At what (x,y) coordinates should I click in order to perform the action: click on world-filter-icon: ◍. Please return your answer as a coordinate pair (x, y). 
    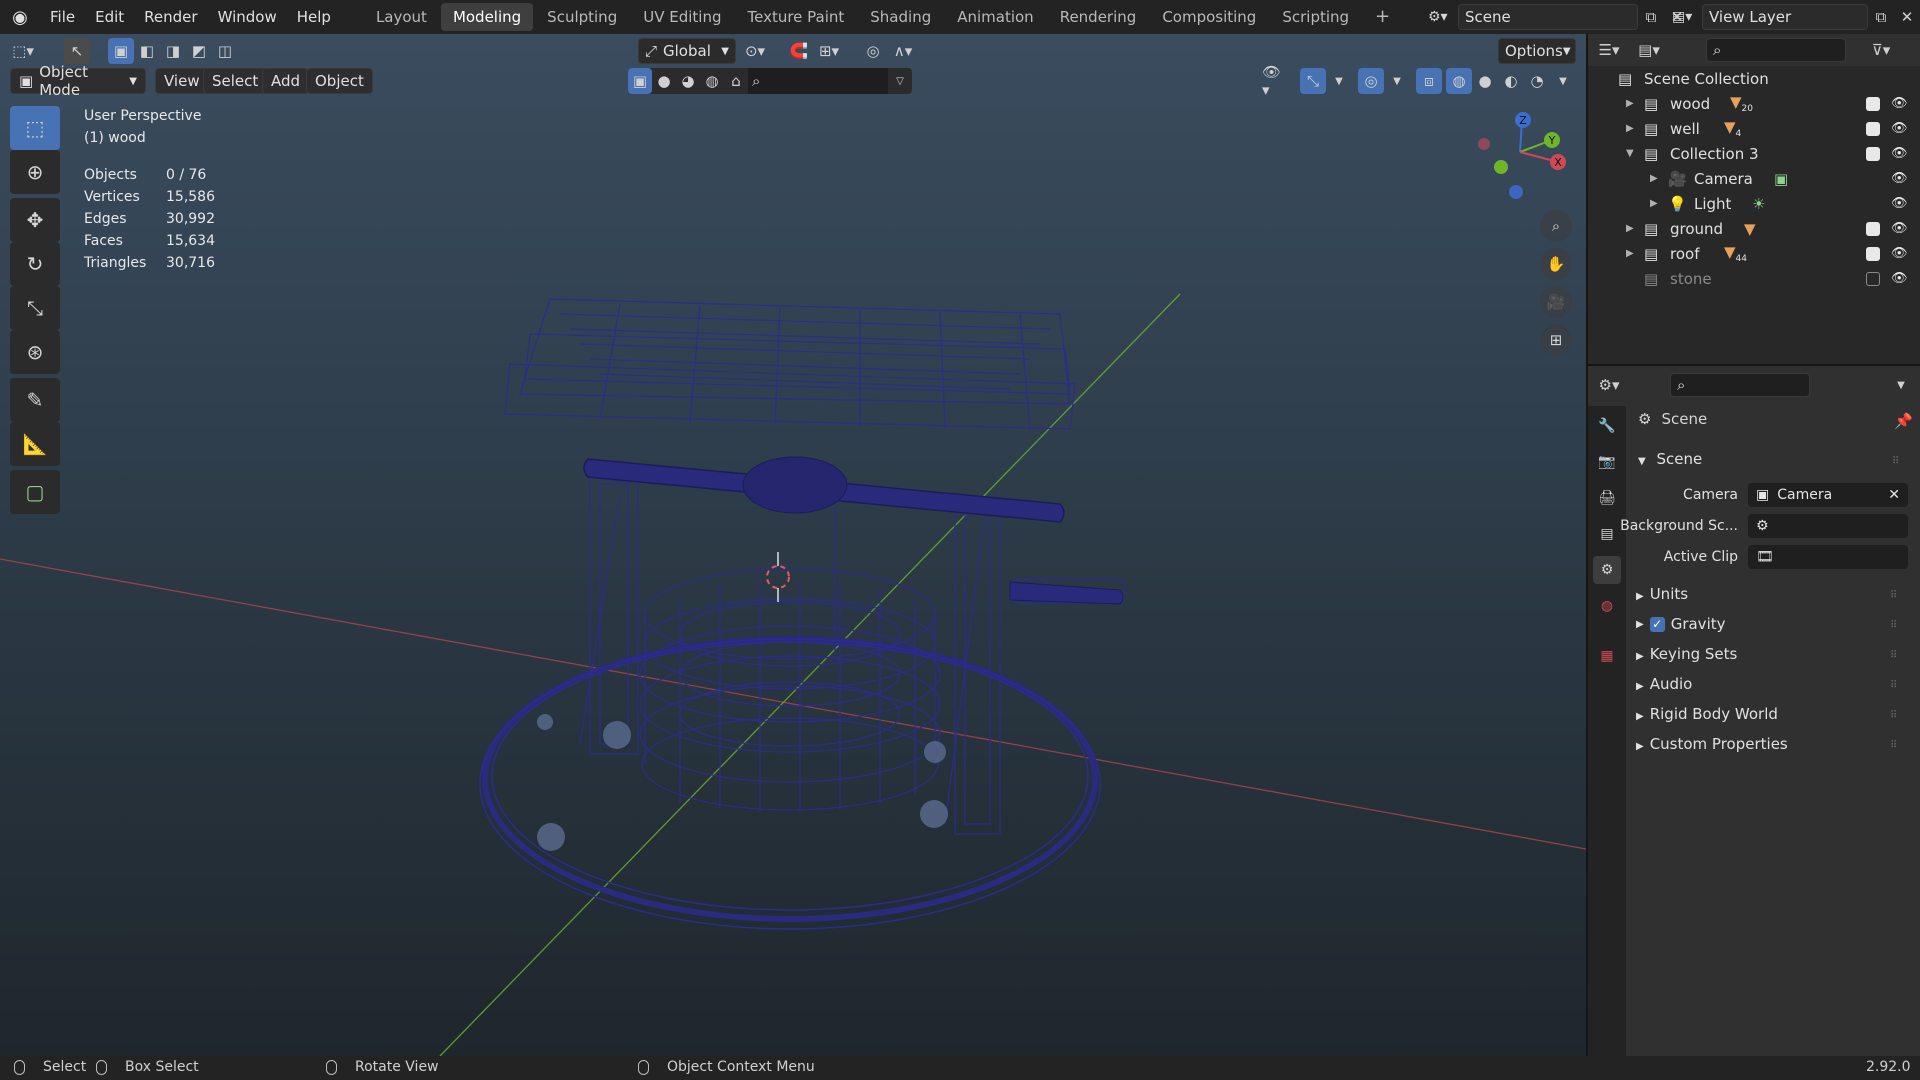
    Looking at the image, I should click on (712, 81).